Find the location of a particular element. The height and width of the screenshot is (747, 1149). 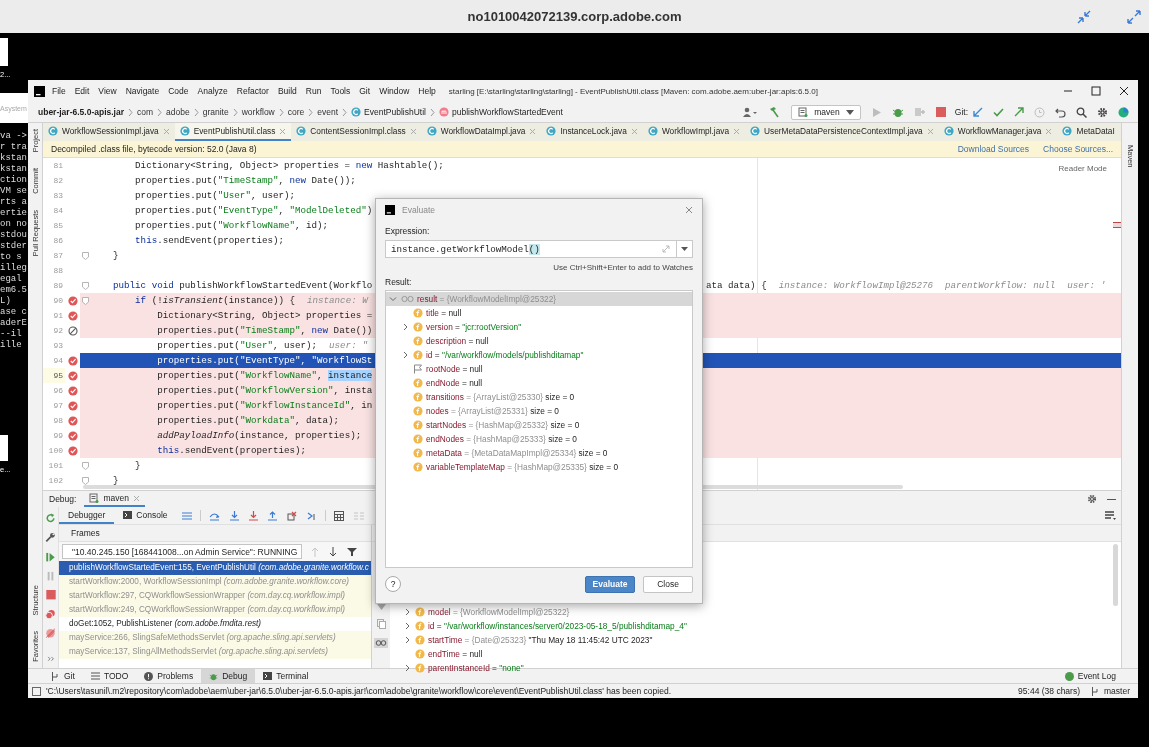

stack-frame: doGet:1052, PublishListener (com.adobe.fmdita.rest) is located at coordinates (215, 624).